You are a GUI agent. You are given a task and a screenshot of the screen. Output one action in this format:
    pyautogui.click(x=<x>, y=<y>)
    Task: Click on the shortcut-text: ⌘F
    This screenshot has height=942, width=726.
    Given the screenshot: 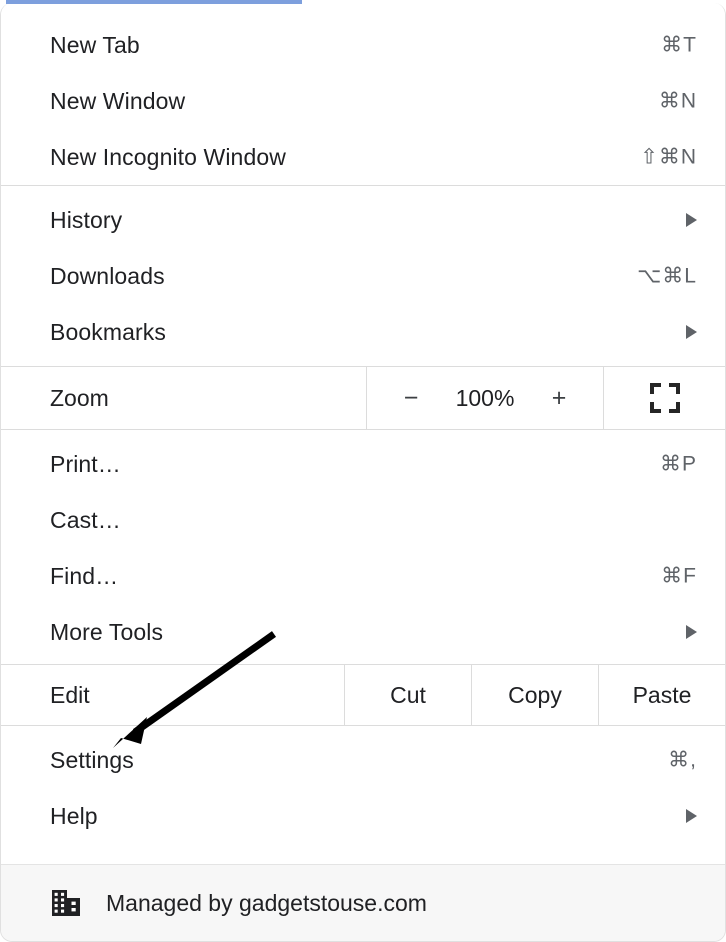 What is the action you would take?
    pyautogui.click(x=679, y=576)
    